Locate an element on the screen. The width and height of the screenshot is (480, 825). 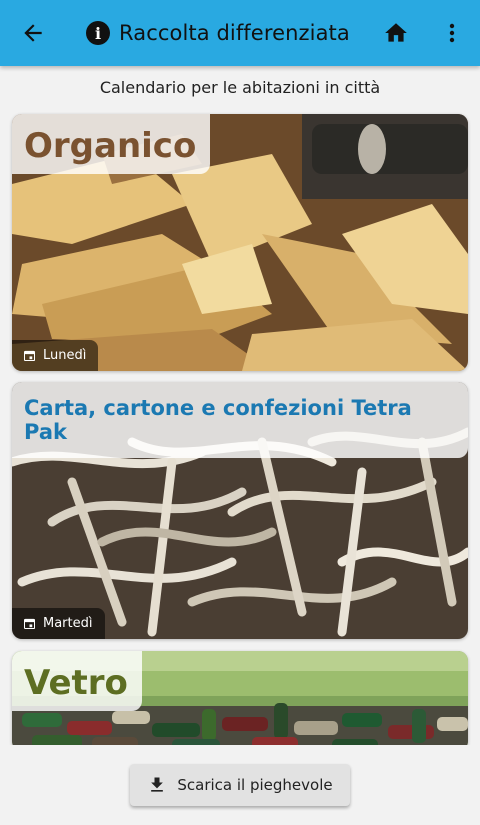
collection-day-badge: Martedì is located at coordinates (58, 623).